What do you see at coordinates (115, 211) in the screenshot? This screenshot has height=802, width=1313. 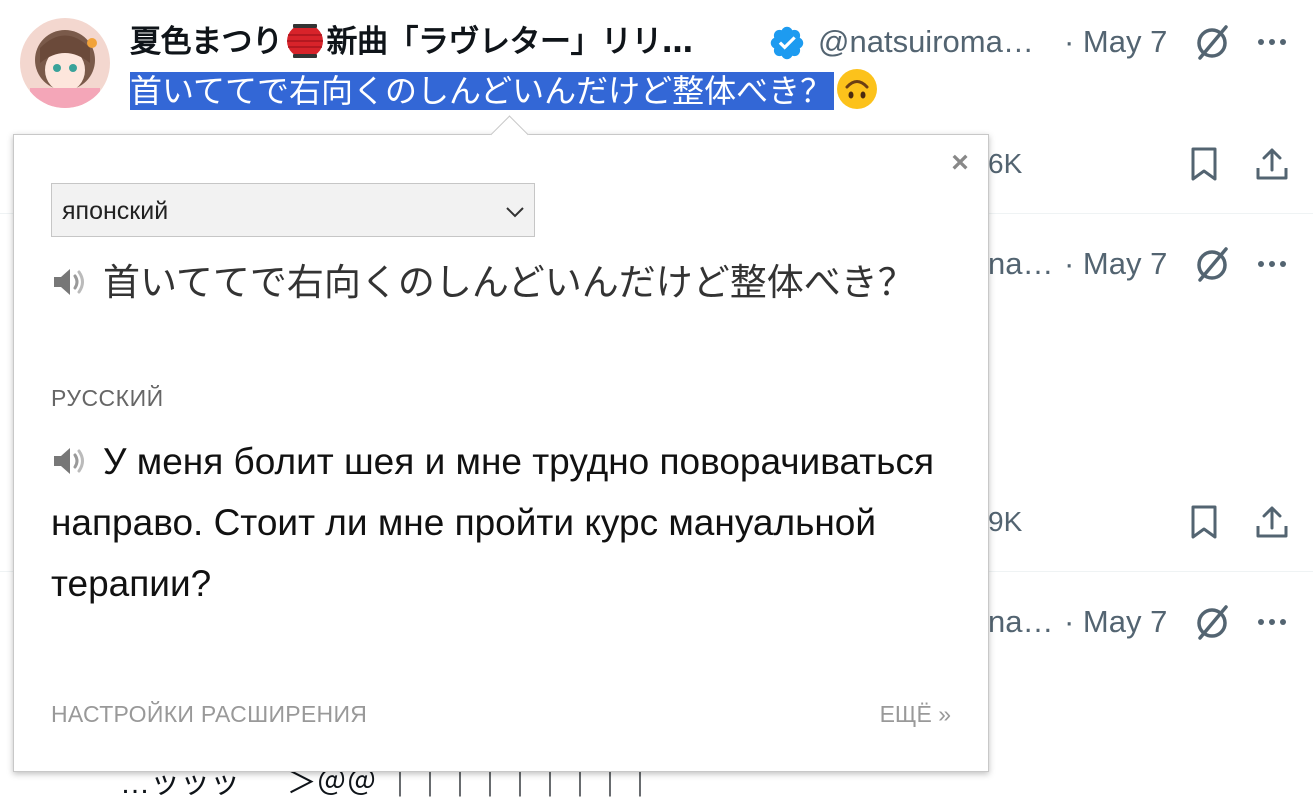 I see `source-language-value: японский` at bounding box center [115, 211].